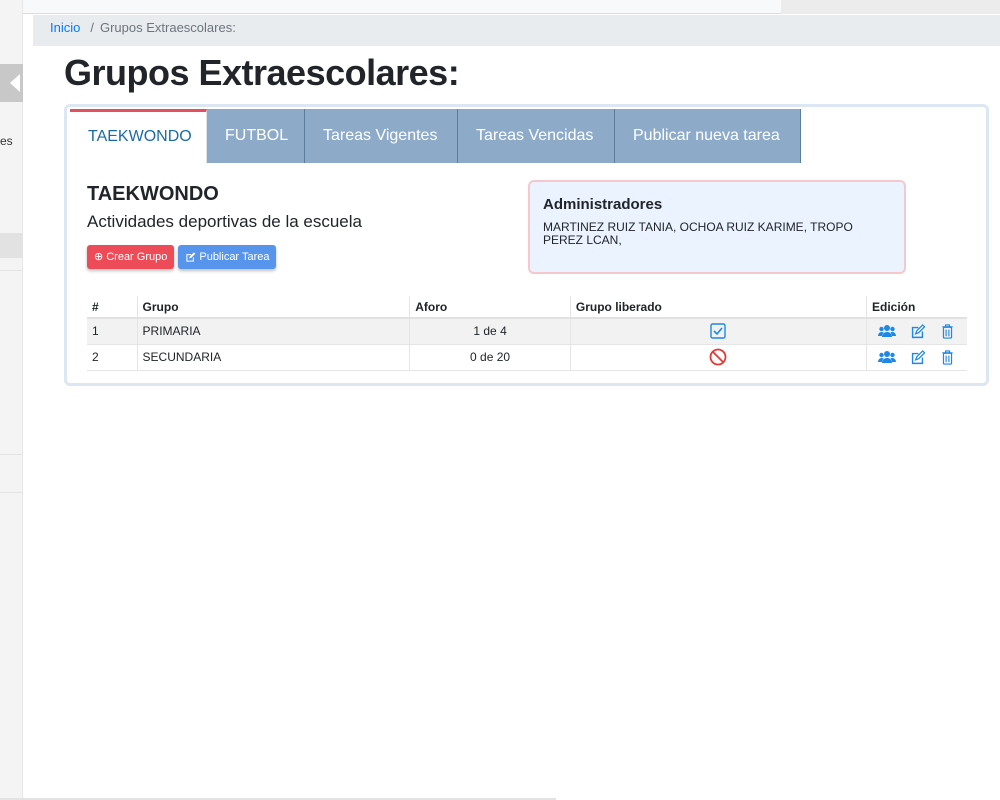 The image size is (1000, 800). Describe the element at coordinates (6, 141) in the screenshot. I see `sidebar-item-label: es` at that location.